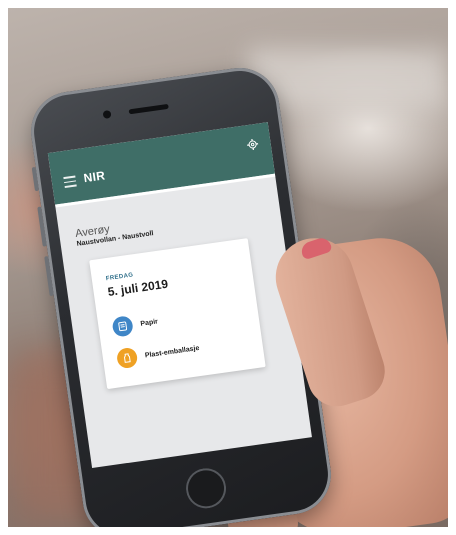  I want to click on collection-day: FREDAG, so click(119, 277).